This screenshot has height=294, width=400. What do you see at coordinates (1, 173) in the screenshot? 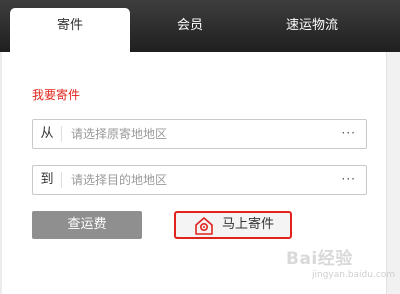
I see `panel-left-border` at bounding box center [1, 173].